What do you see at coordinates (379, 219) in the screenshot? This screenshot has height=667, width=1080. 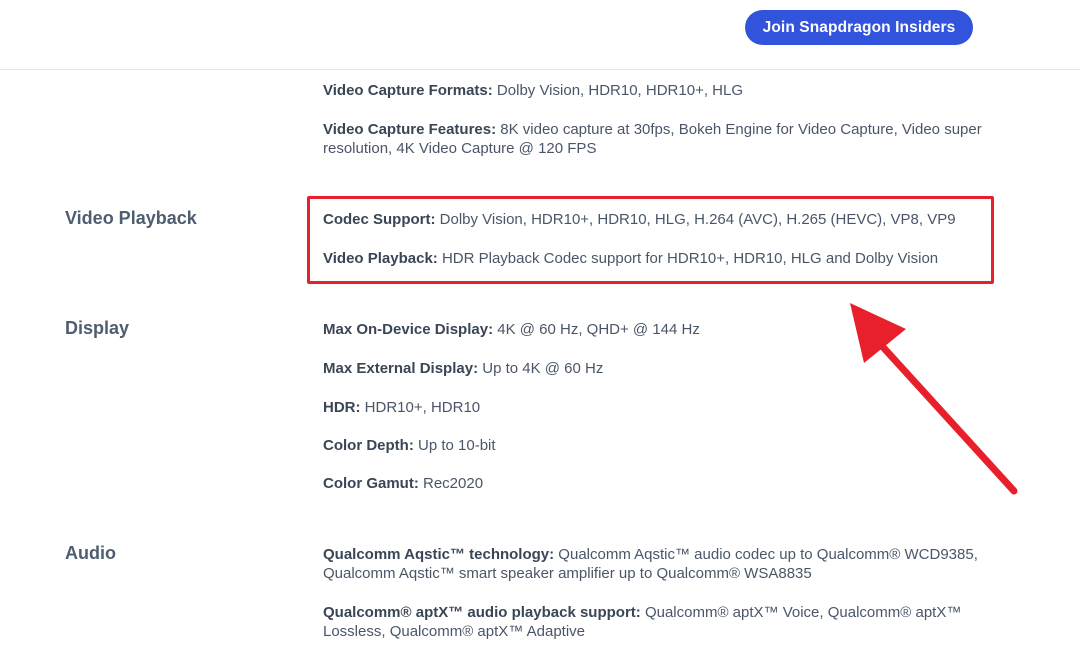 I see `spec-label: Codec Support:` at bounding box center [379, 219].